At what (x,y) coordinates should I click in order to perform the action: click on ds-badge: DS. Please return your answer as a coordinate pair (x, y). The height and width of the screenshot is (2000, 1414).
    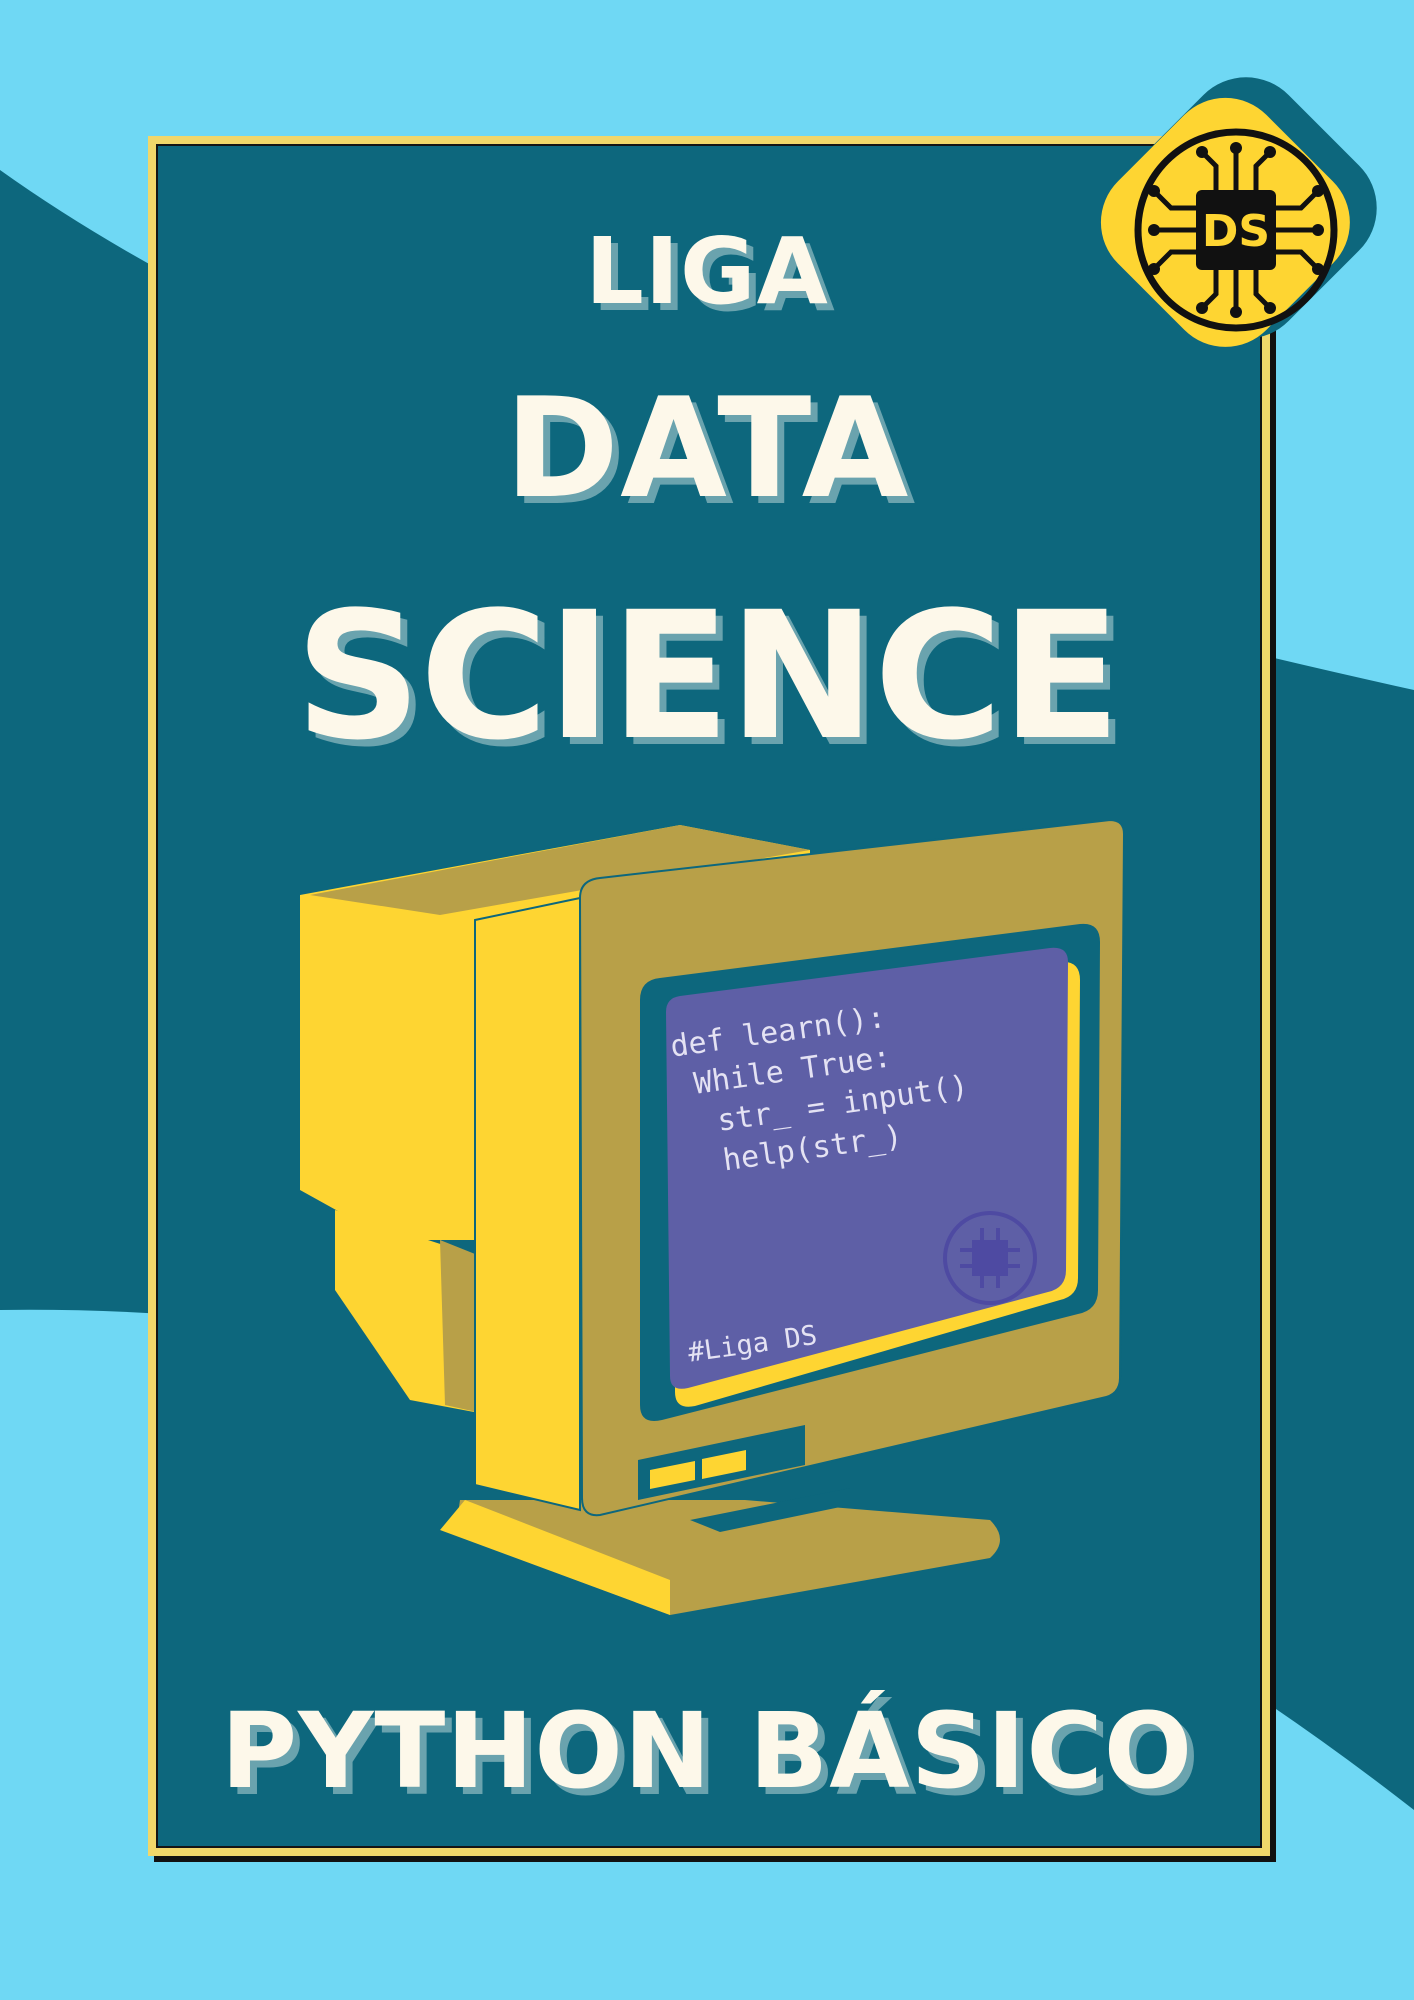
    Looking at the image, I should click on (1238, 212).